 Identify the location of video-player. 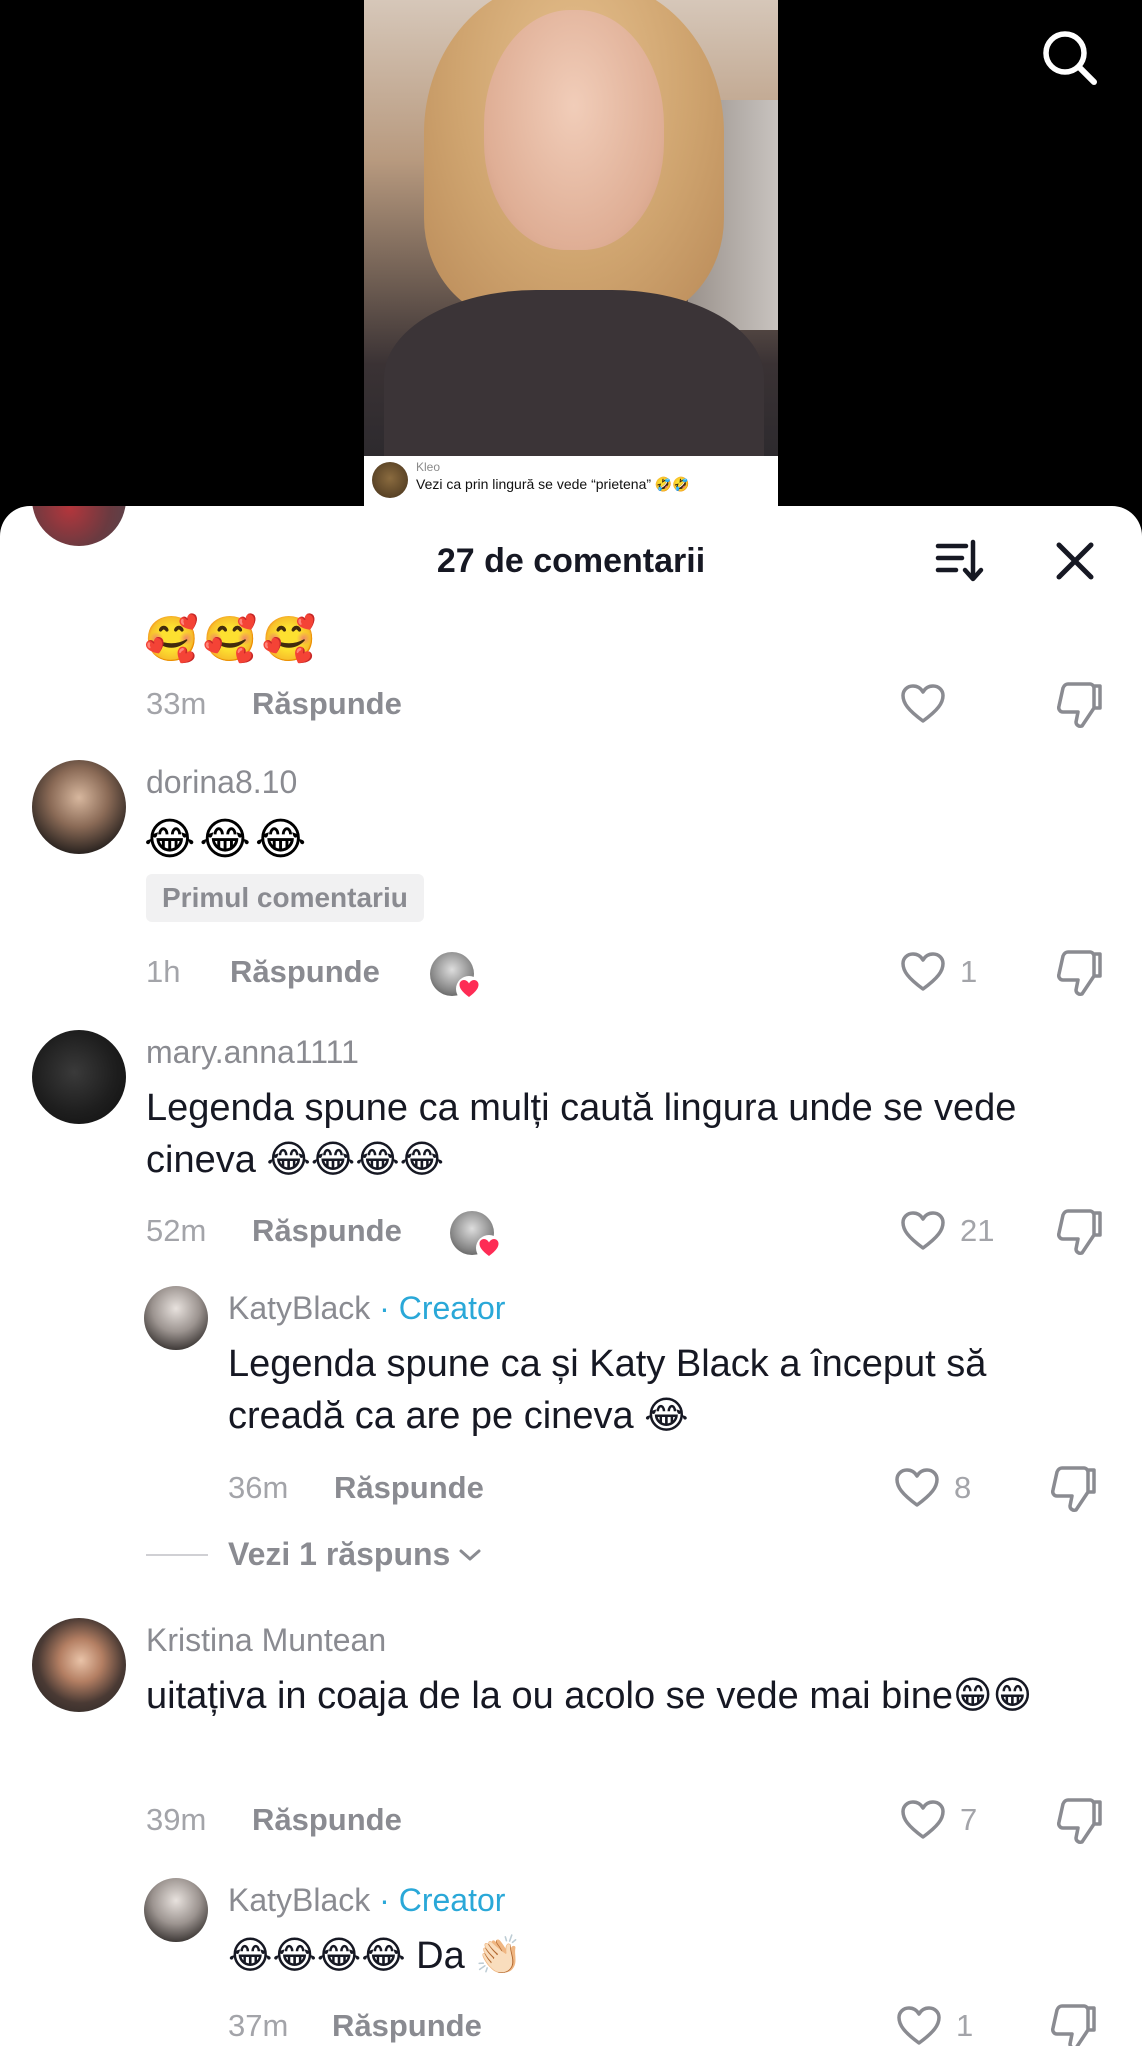
(571, 228).